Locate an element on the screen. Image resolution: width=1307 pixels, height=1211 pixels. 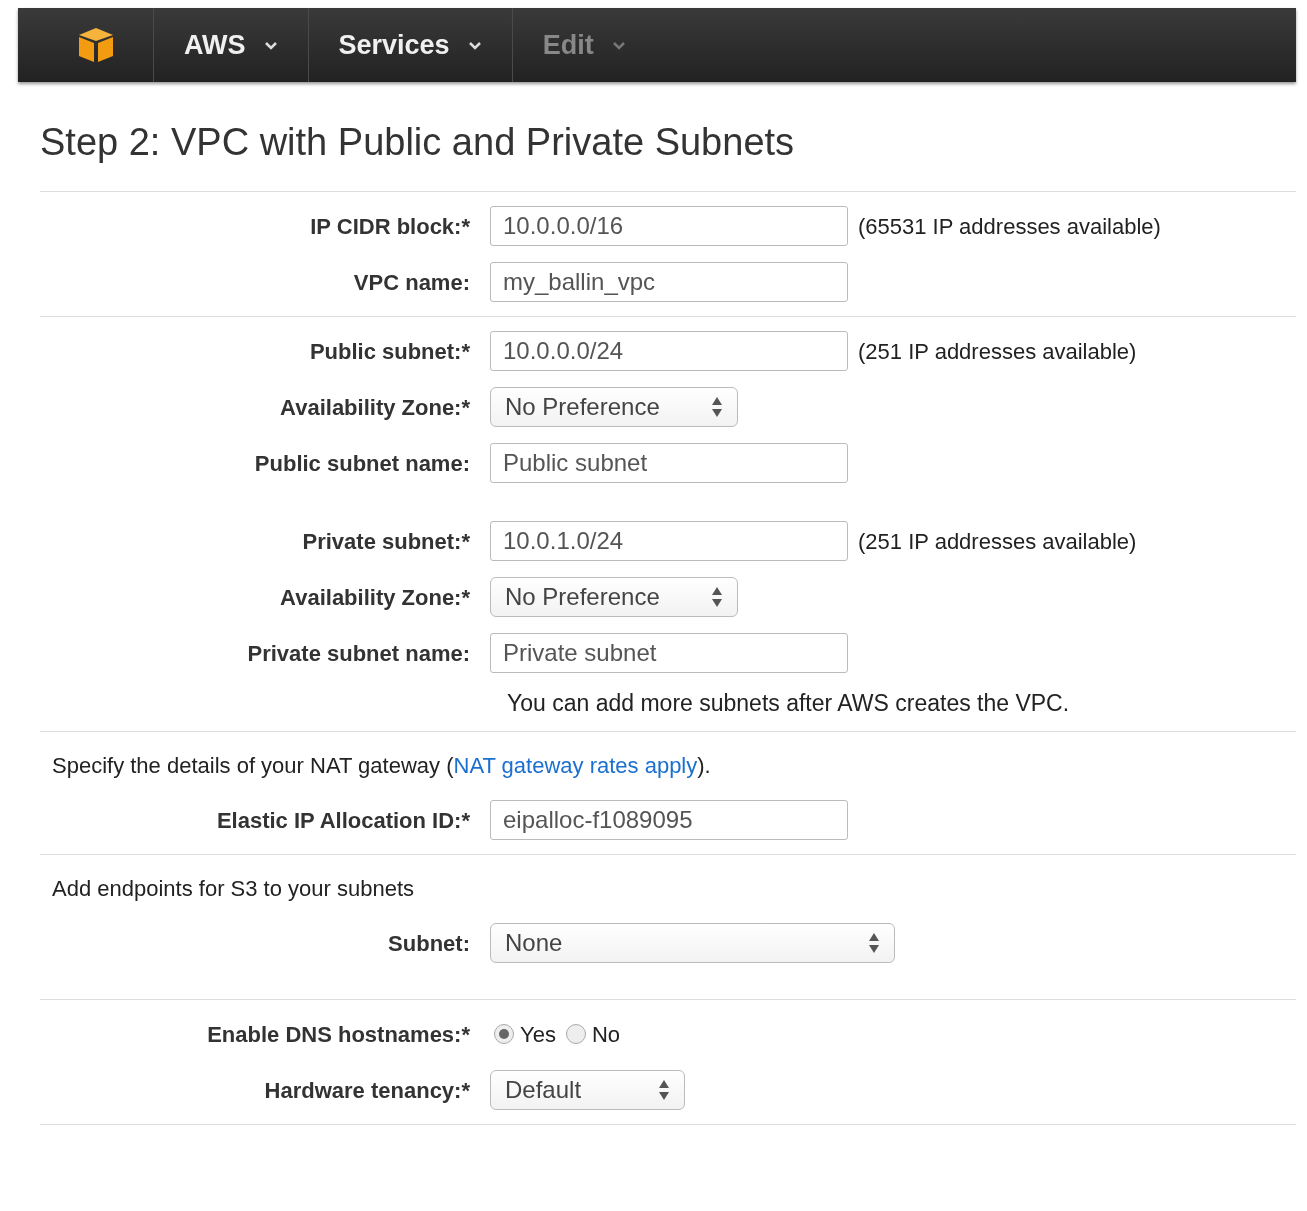
field-label: VPC name: is located at coordinates (411, 282).